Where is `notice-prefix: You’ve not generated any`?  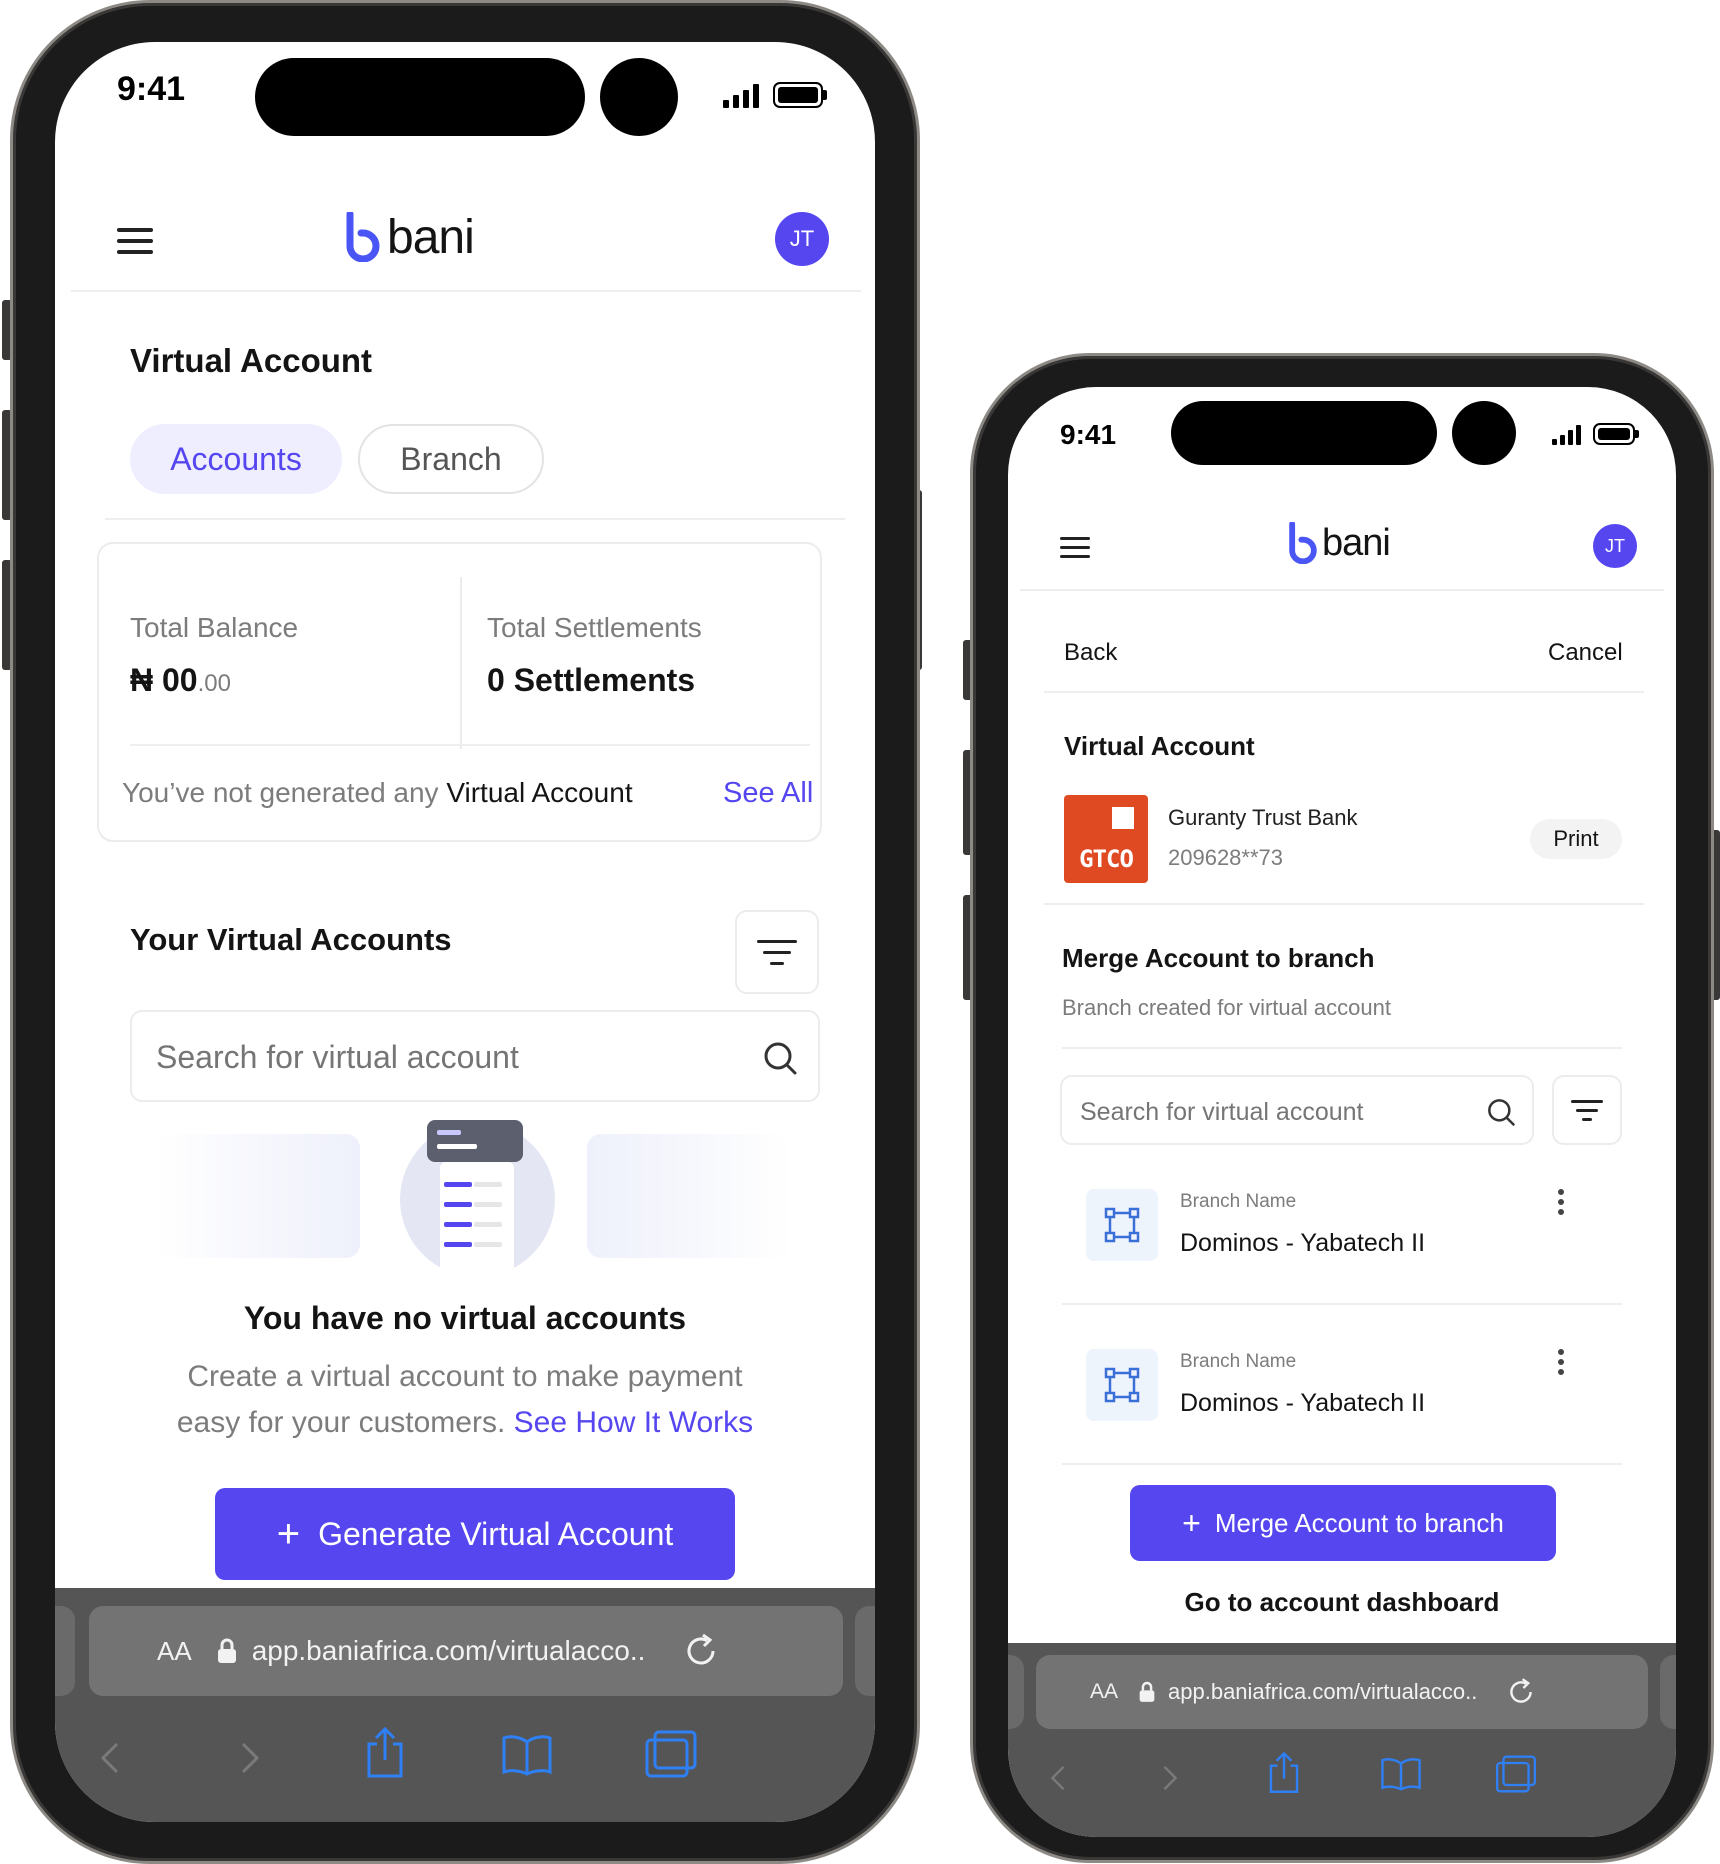 notice-prefix: You’ve not generated any is located at coordinates (284, 792).